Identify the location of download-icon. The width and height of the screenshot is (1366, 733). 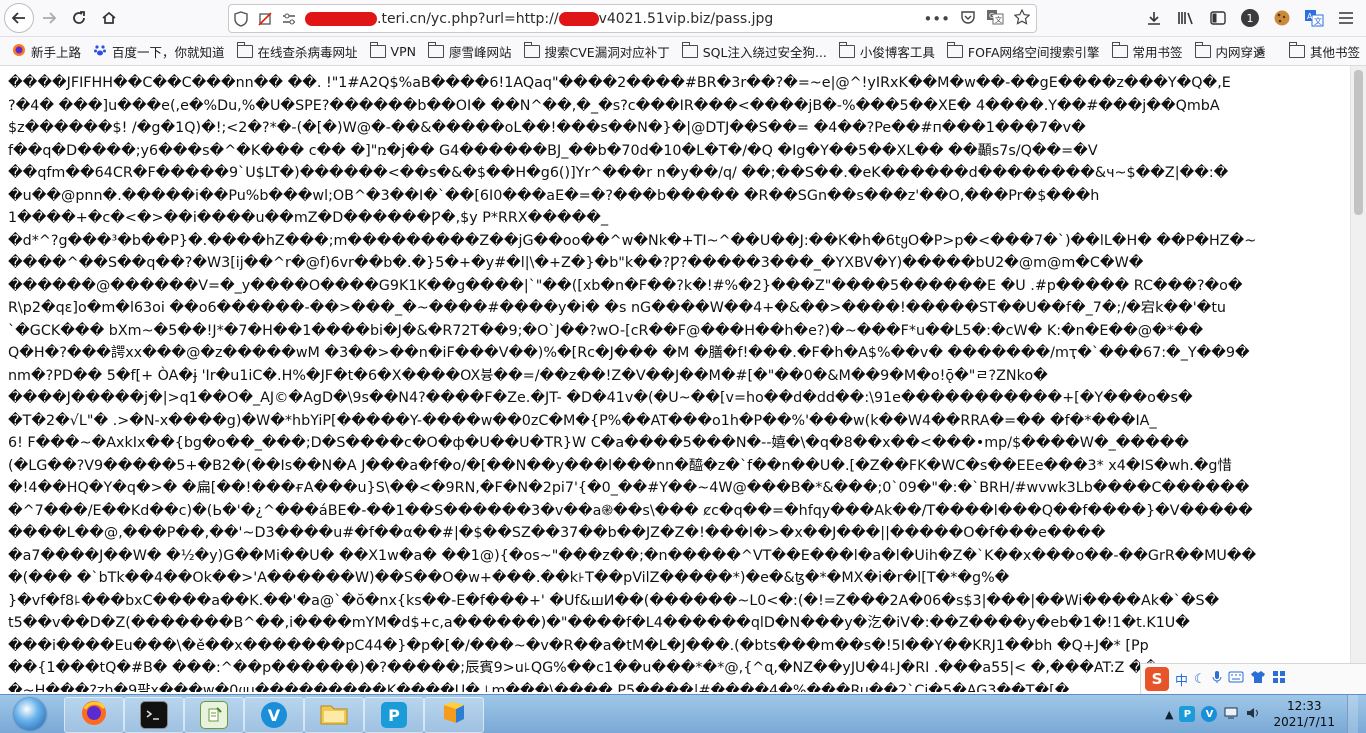
(1154, 18).